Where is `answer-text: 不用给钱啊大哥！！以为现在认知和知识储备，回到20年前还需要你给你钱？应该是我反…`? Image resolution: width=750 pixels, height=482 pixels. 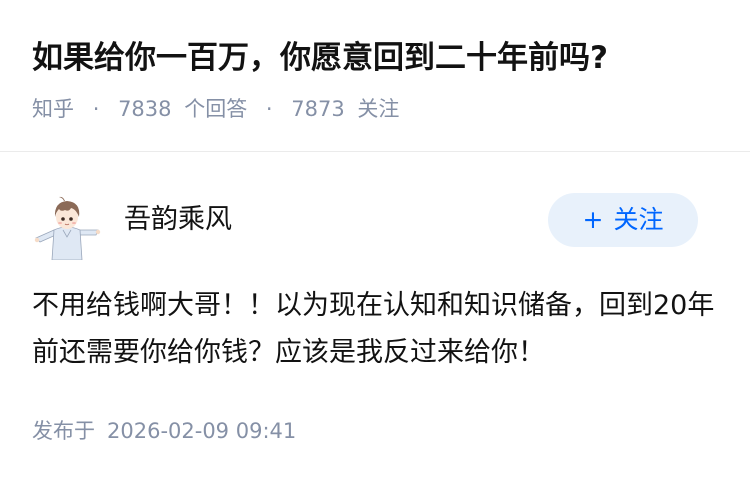 answer-text: 不用给钱啊大哥！！以为现在认知和知识储备，回到20年前还需要你给你钱？应该是我反… is located at coordinates (373, 329).